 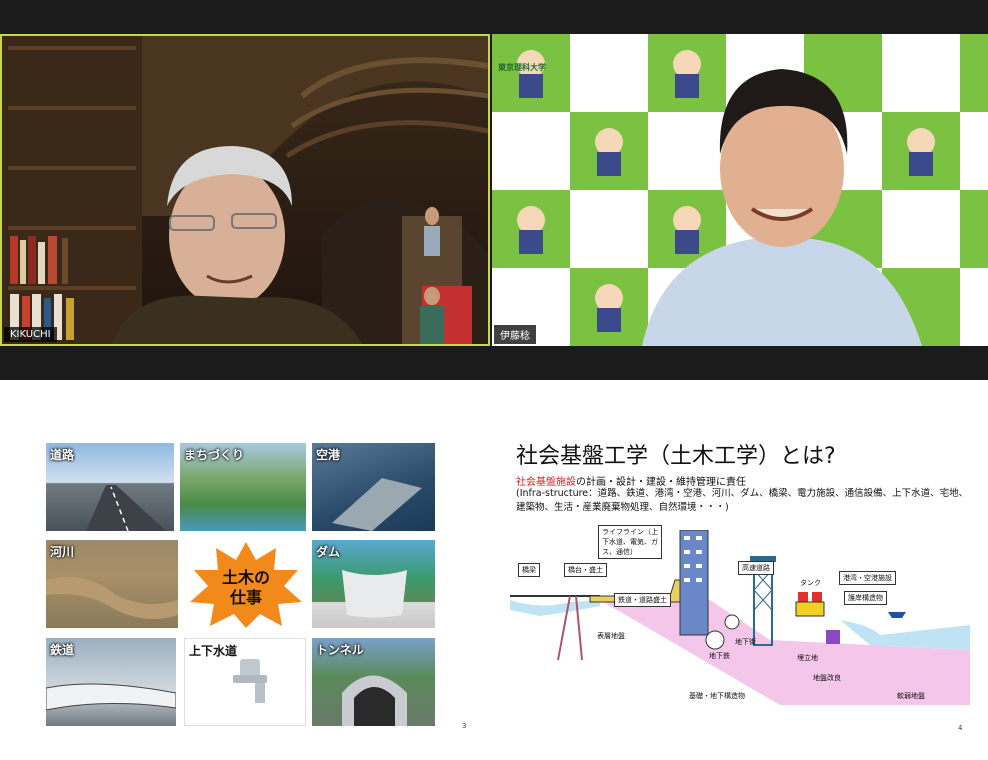 I want to click on slide-definition: 社会基盤施設の計画・設計・建設・維持管理に責任, so click(x=631, y=480).